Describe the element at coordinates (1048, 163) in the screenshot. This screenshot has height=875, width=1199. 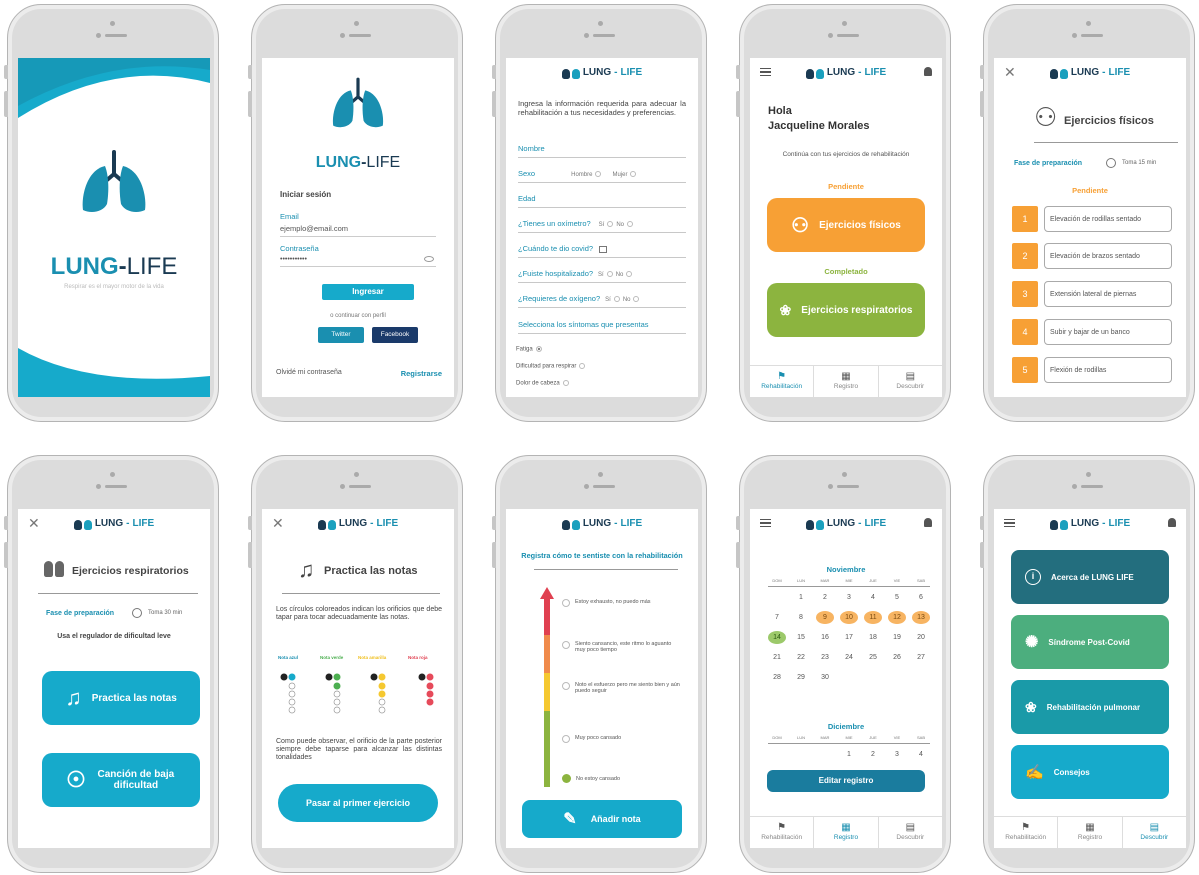
I see `phase-label: Fase de preparación` at that location.